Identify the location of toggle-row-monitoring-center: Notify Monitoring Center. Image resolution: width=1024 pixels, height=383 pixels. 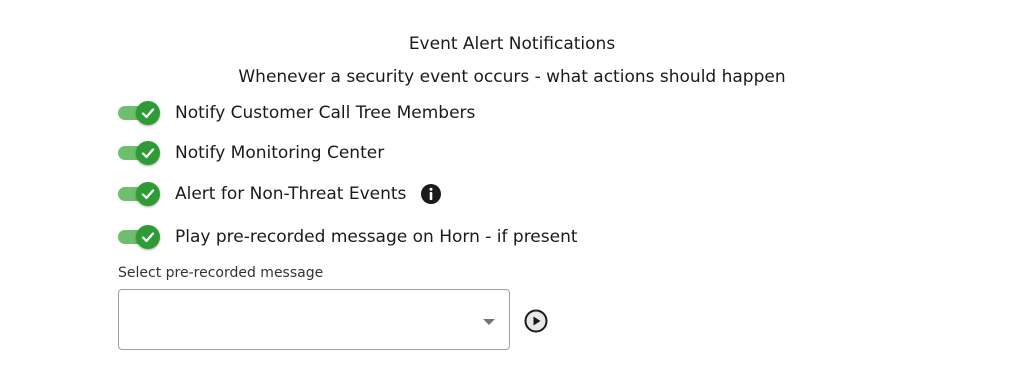
(251, 153).